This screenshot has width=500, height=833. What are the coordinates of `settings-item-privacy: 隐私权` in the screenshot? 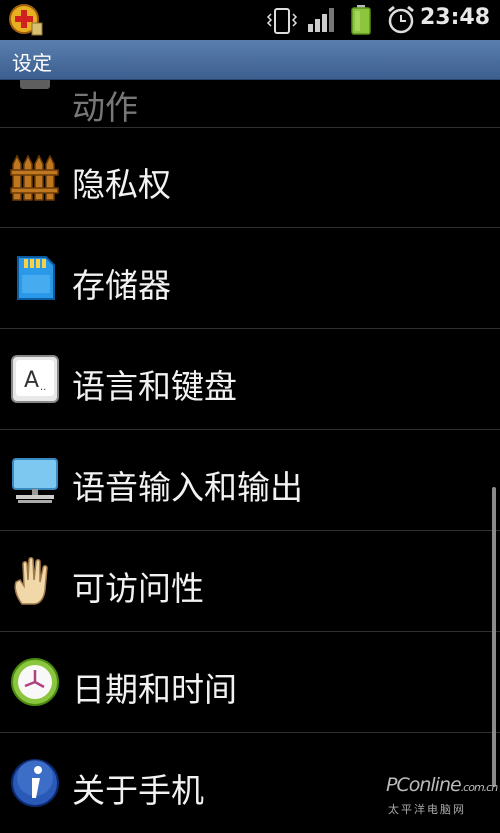 It's located at (250, 177).